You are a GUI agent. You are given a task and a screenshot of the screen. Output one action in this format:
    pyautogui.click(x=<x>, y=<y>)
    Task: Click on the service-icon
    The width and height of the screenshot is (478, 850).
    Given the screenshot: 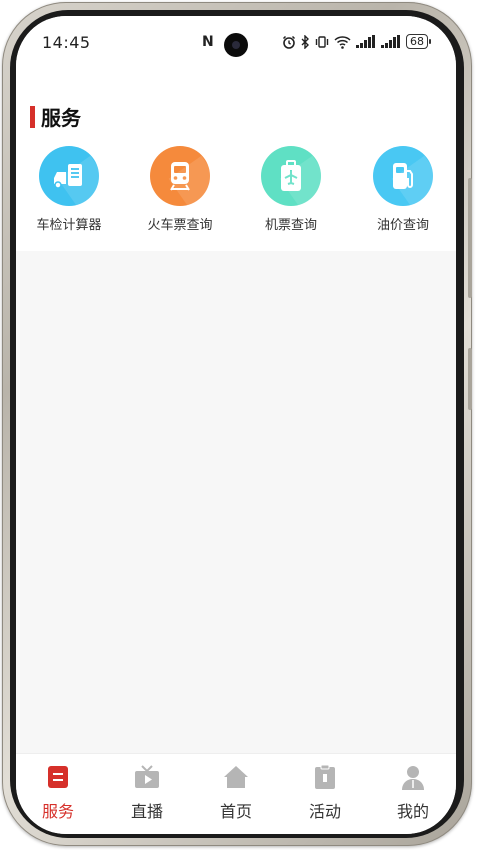 What is the action you would take?
    pyautogui.click(x=58, y=777)
    